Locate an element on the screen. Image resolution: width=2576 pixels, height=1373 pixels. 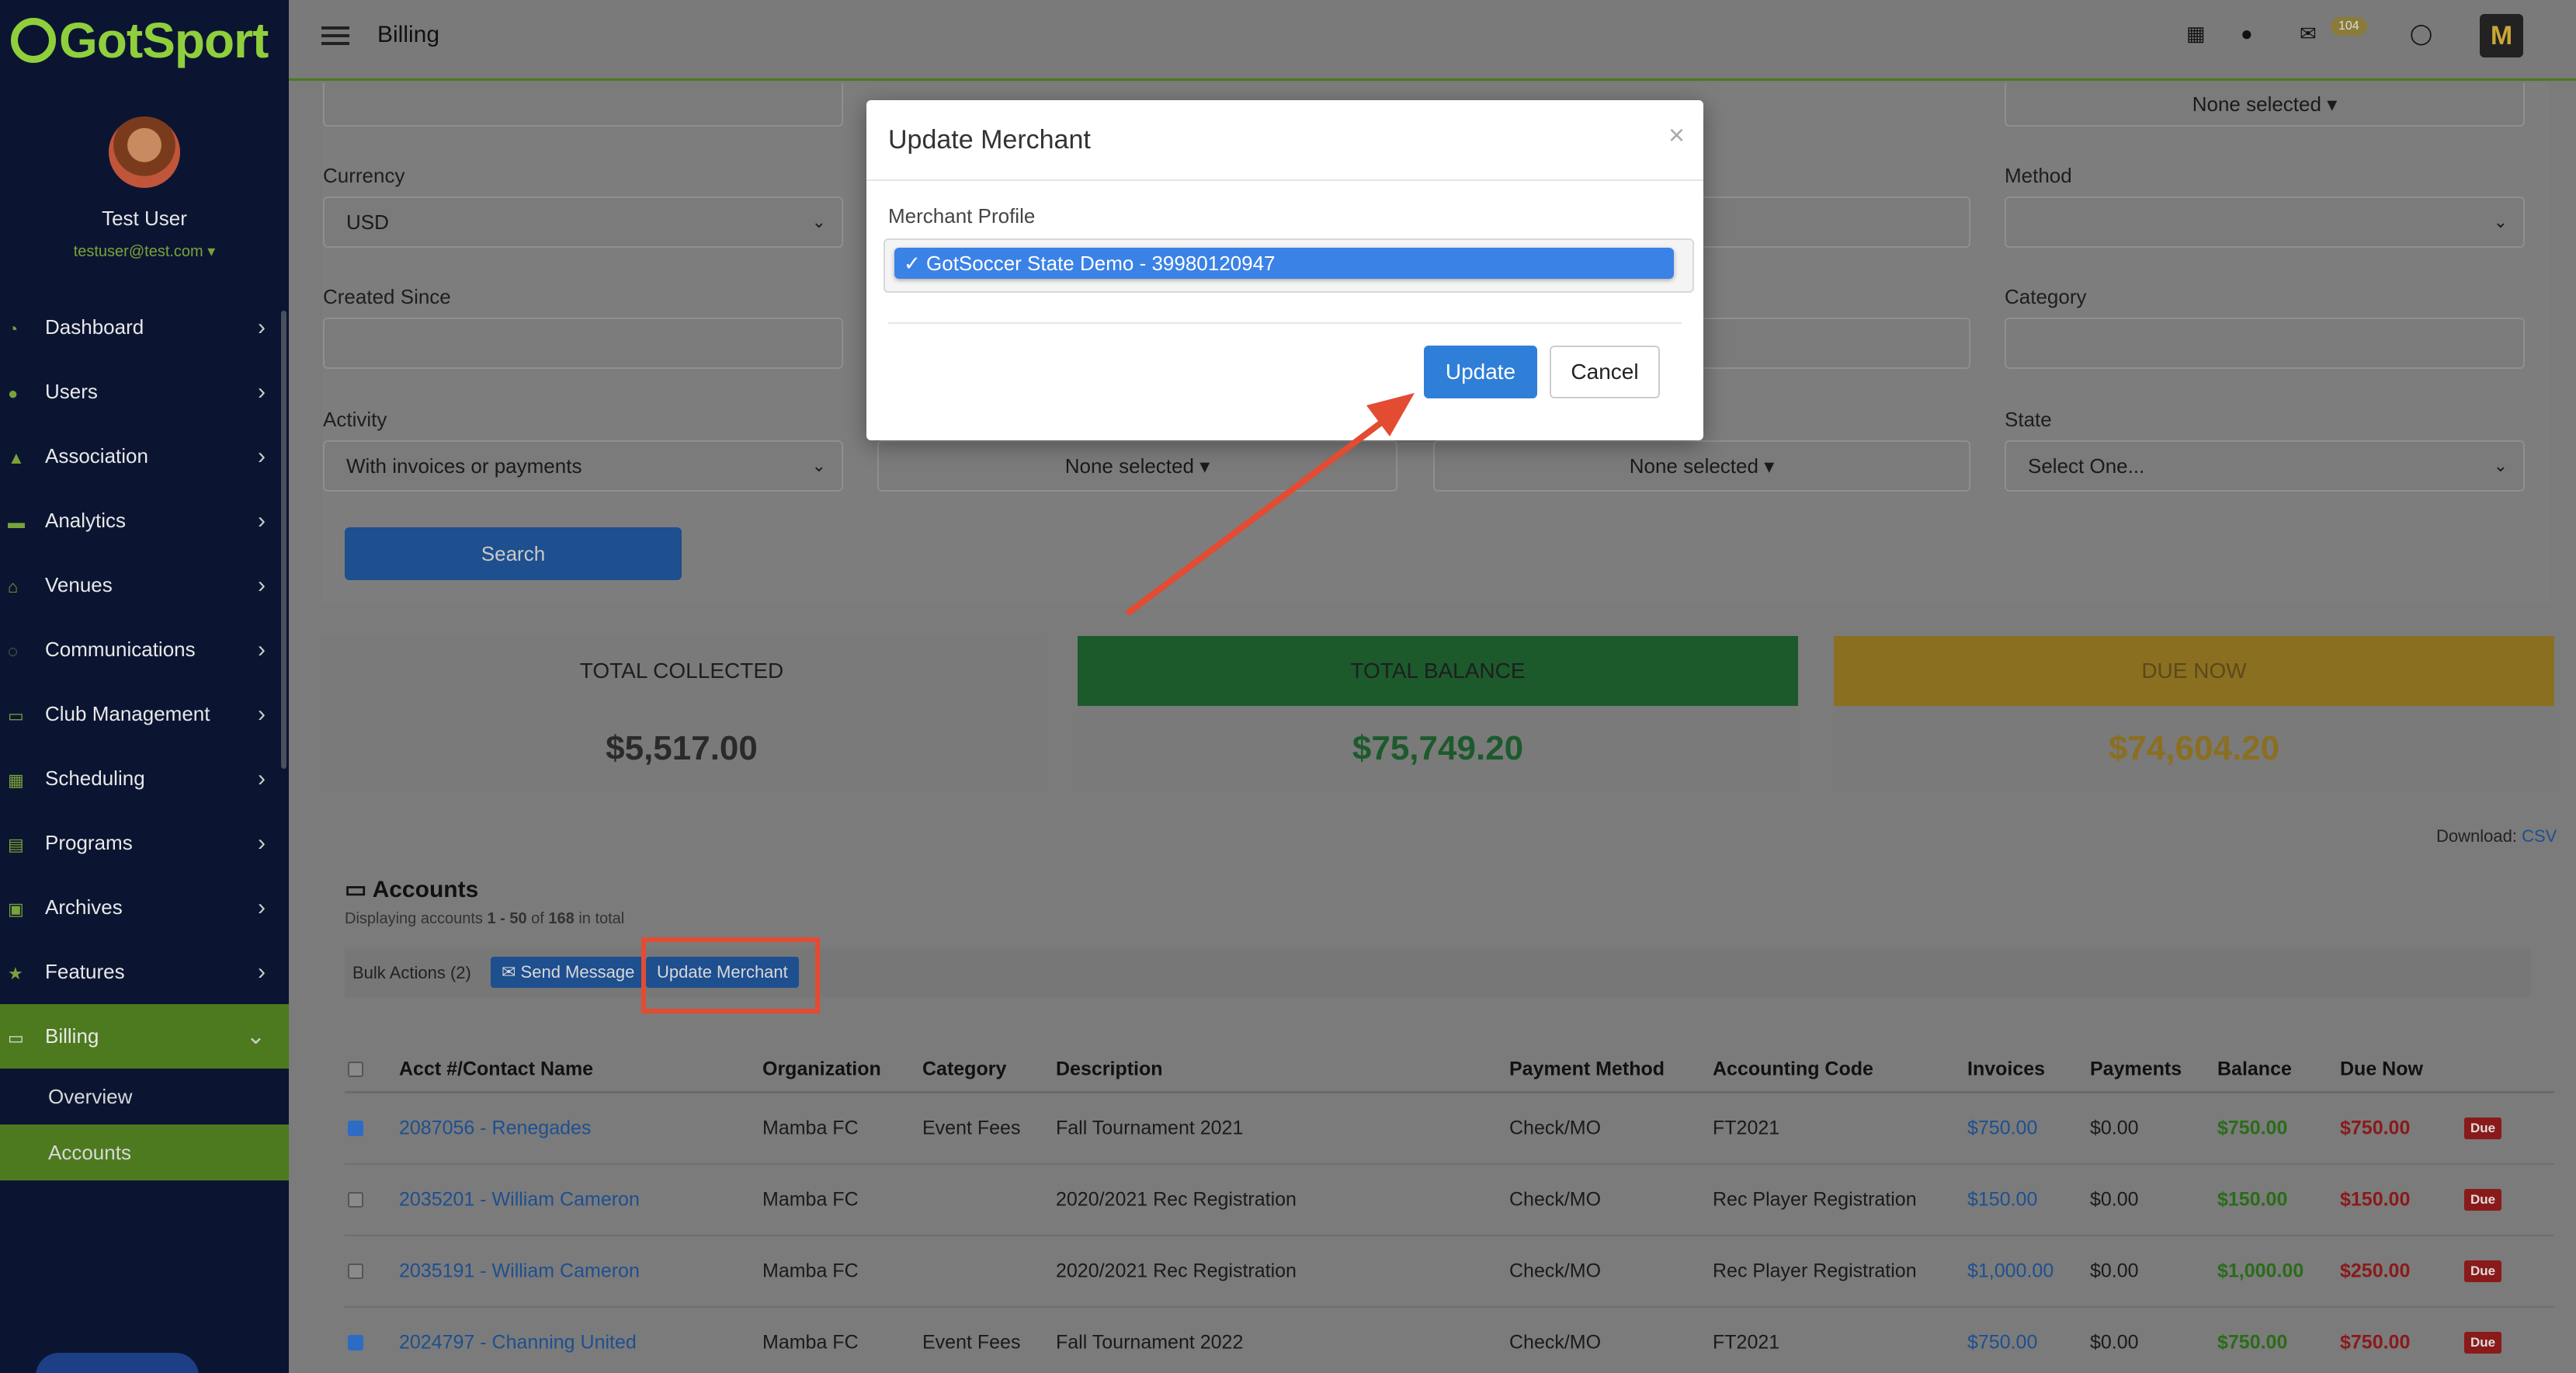
activity-select: With invoices or payments ⌄ is located at coordinates (583, 466).